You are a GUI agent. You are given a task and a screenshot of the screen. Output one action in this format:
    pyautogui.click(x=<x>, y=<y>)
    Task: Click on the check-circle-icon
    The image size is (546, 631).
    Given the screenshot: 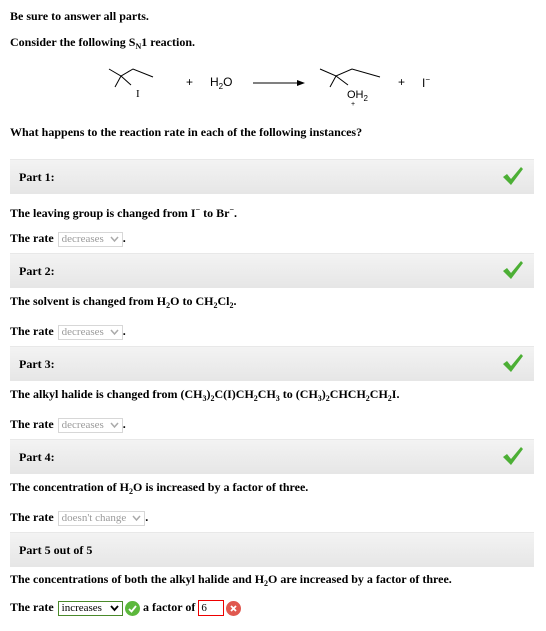 What is the action you would take?
    pyautogui.click(x=132, y=608)
    